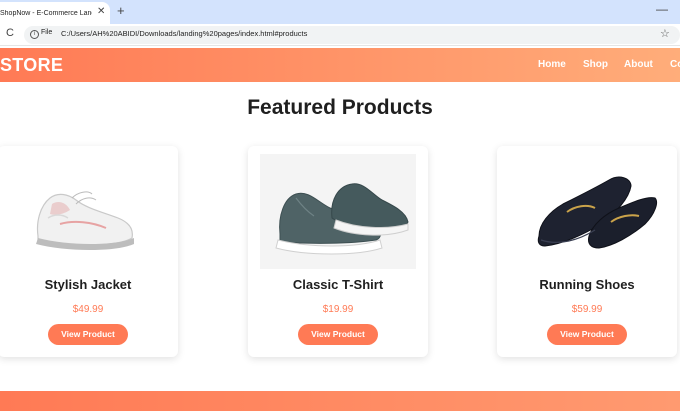 Image resolution: width=680 pixels, height=411 pixels. I want to click on nav-contact: Co, so click(675, 64).